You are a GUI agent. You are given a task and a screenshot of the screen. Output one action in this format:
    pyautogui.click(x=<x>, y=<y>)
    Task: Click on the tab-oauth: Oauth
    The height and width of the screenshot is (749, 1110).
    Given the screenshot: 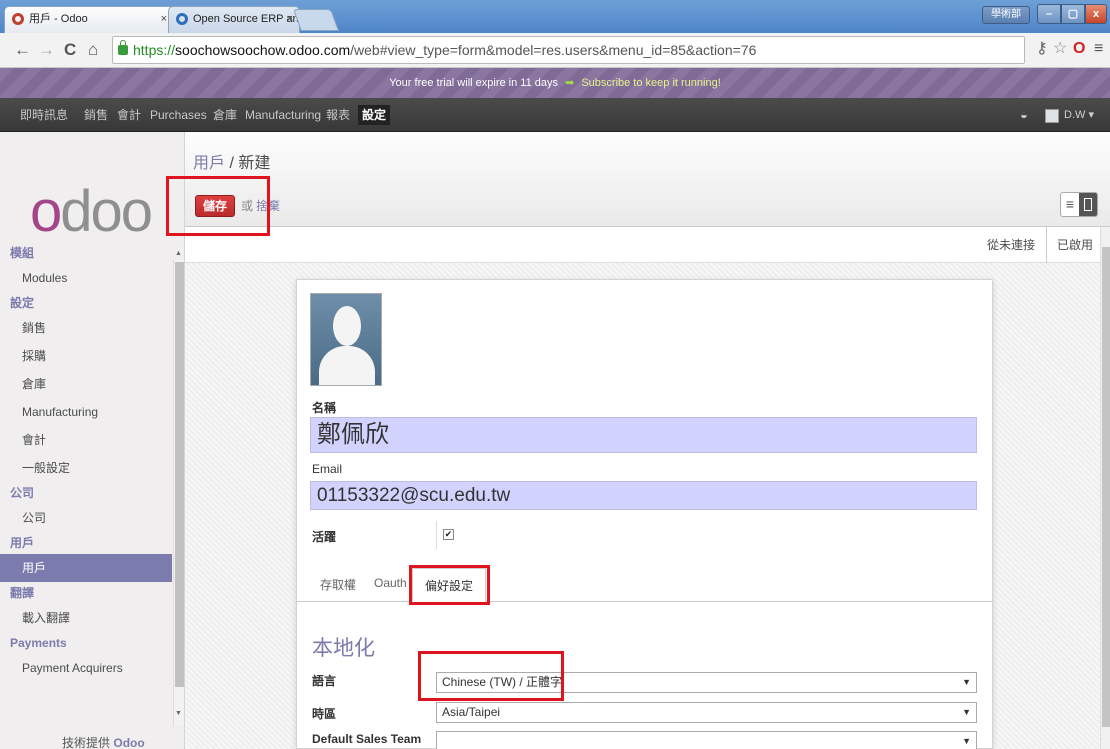 What is the action you would take?
    pyautogui.click(x=390, y=583)
    